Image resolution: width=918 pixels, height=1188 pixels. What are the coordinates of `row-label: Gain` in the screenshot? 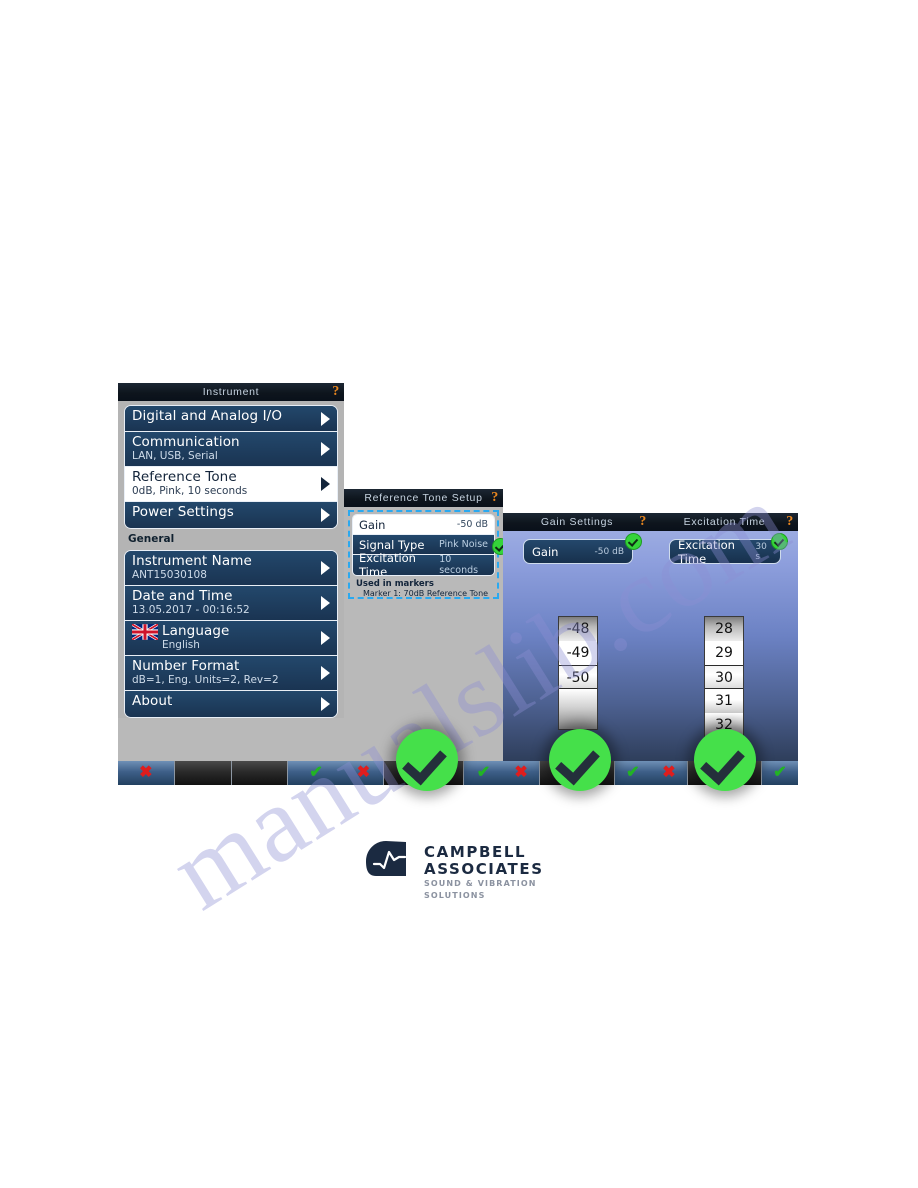 It's located at (372, 524).